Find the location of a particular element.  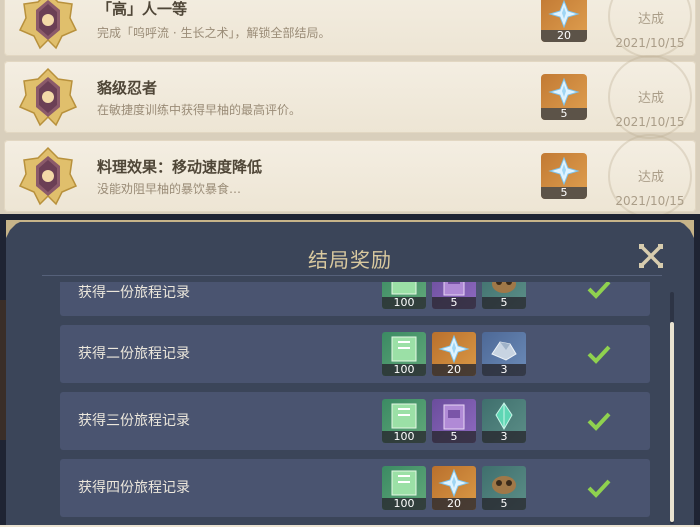

dialog-title: 结局奖励 is located at coordinates (350, 260).